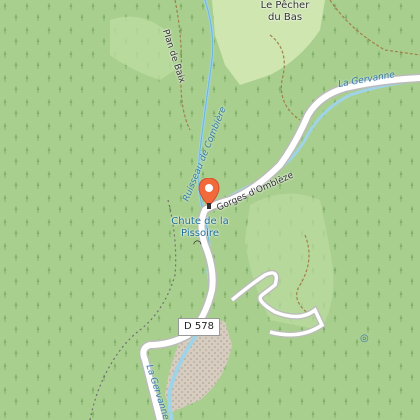 This screenshot has width=420, height=420. What do you see at coordinates (285, 11) in the screenshot?
I see `place-label-hamlet: Le Pêcher du Bas` at bounding box center [285, 11].